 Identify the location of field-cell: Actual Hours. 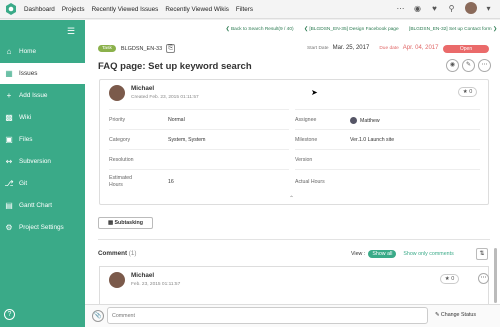
(387, 181).